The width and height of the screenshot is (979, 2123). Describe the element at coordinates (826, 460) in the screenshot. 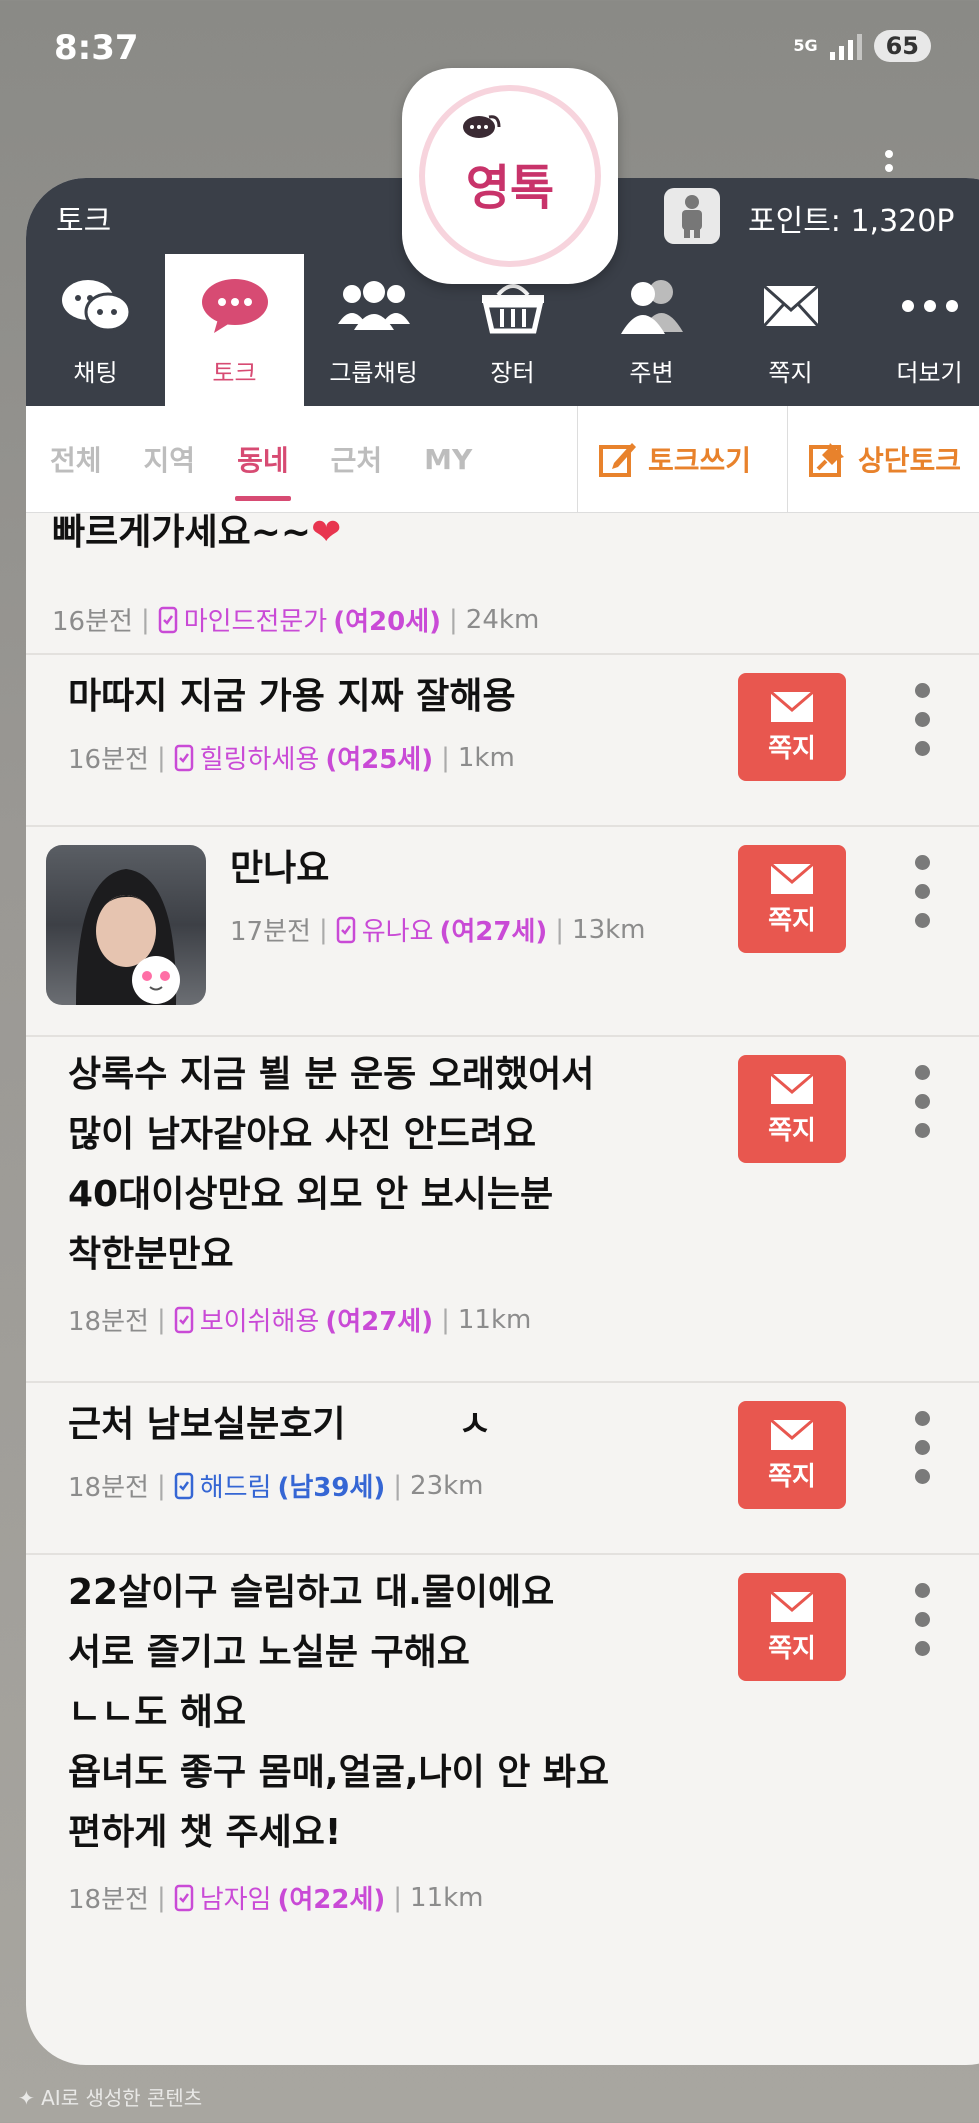

I see `pin-icon` at that location.